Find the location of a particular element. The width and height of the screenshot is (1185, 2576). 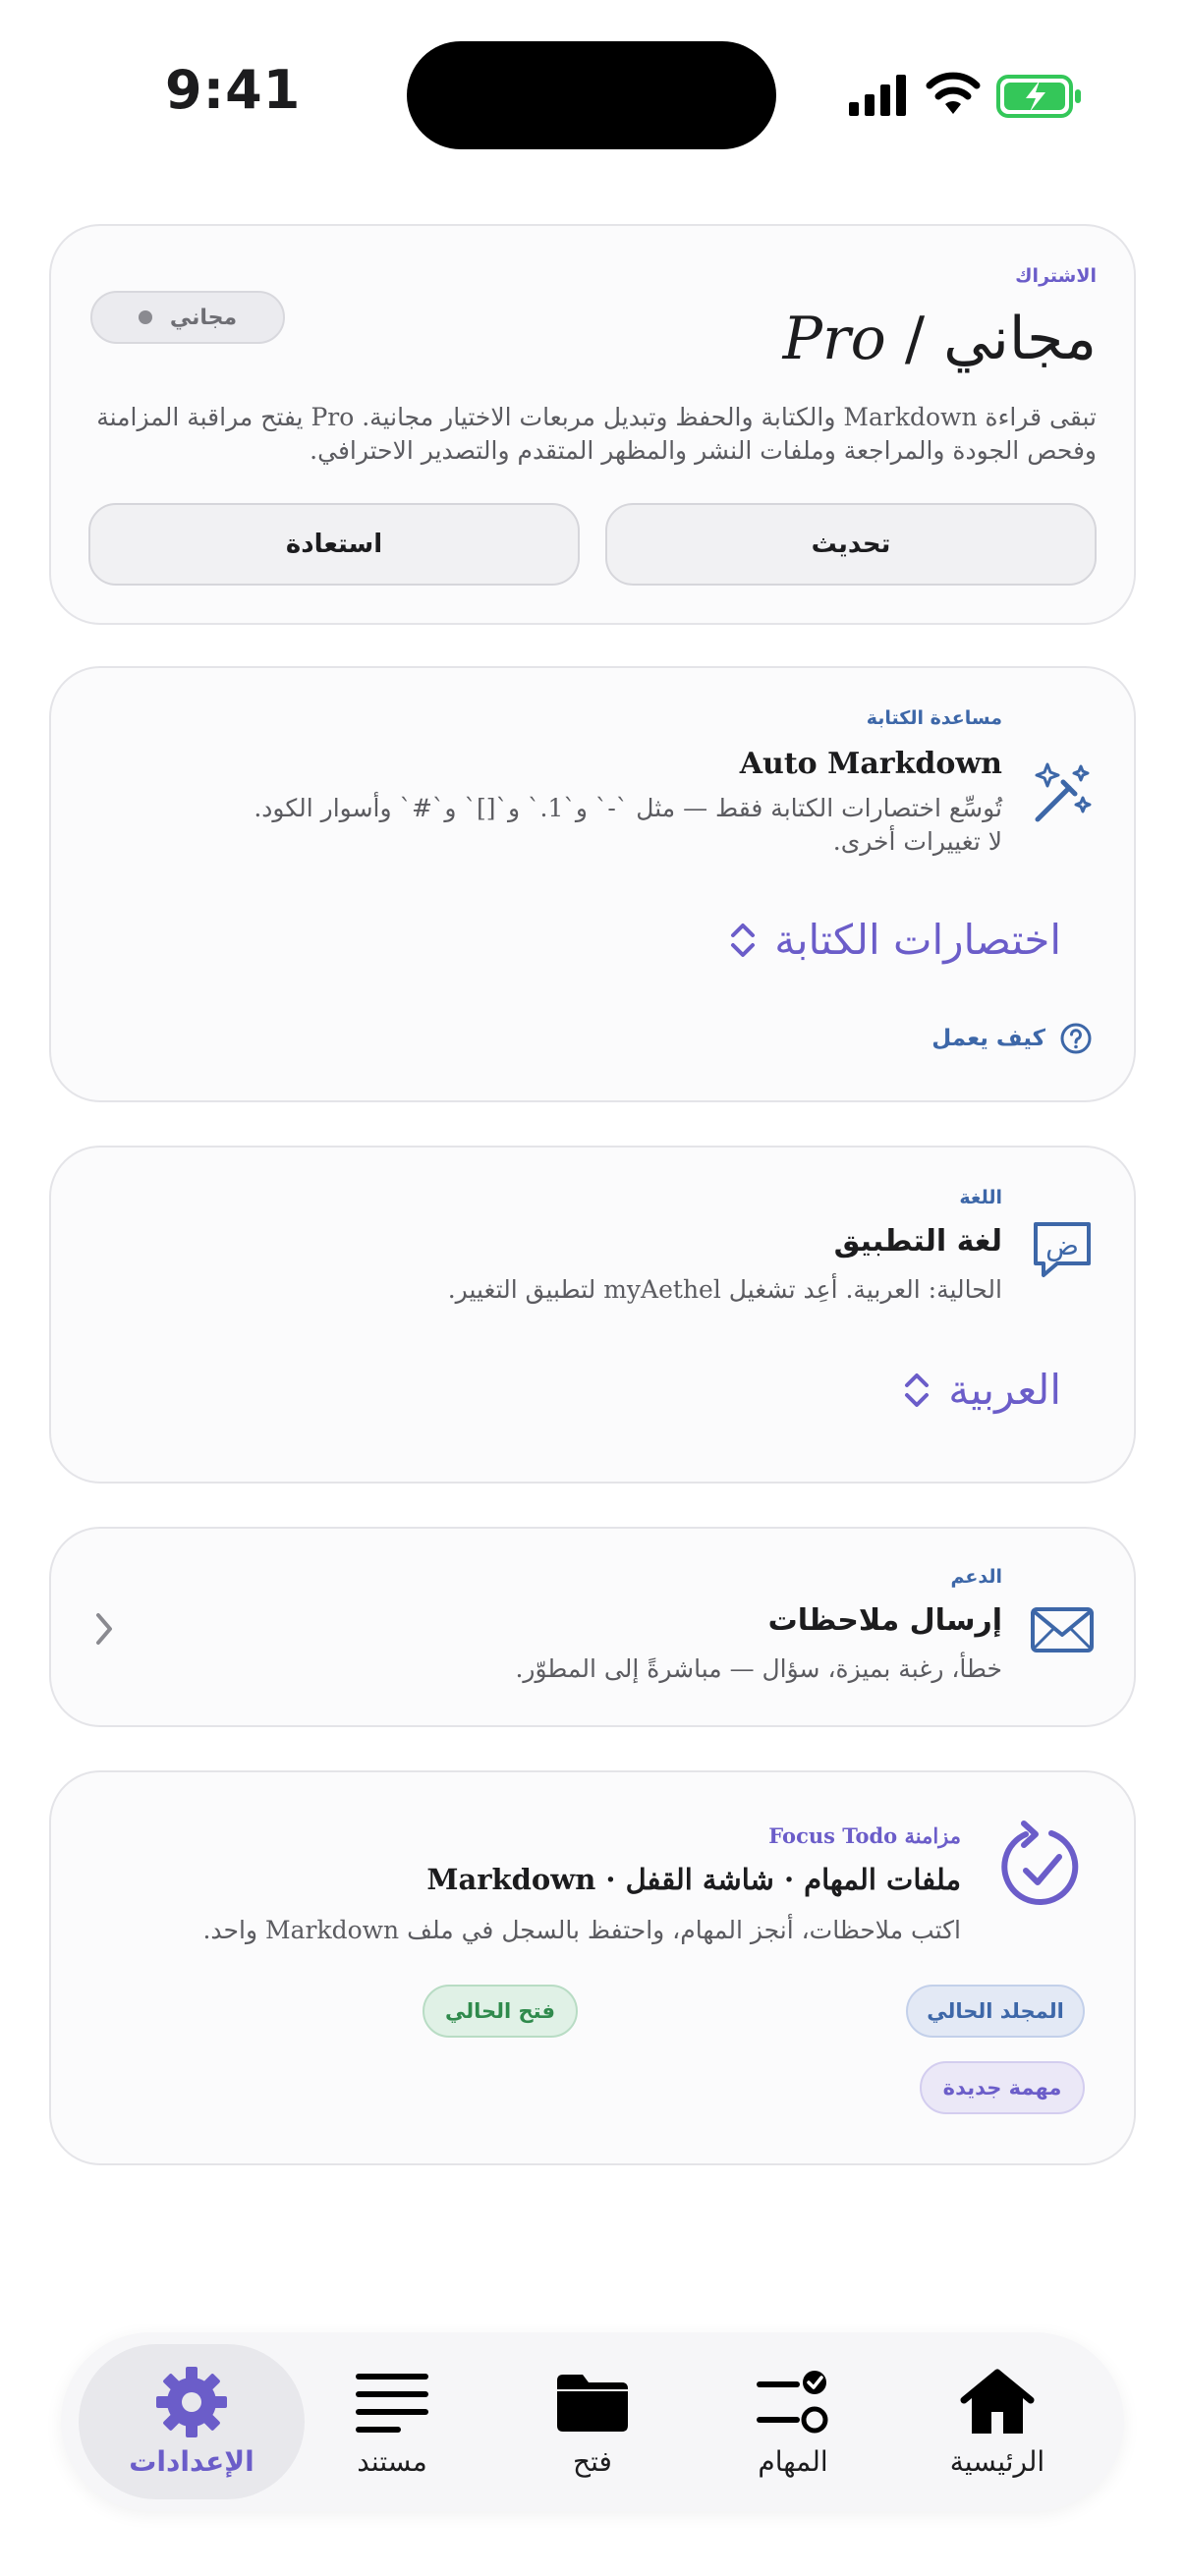

circular-check-icon is located at coordinates (1040, 1863).